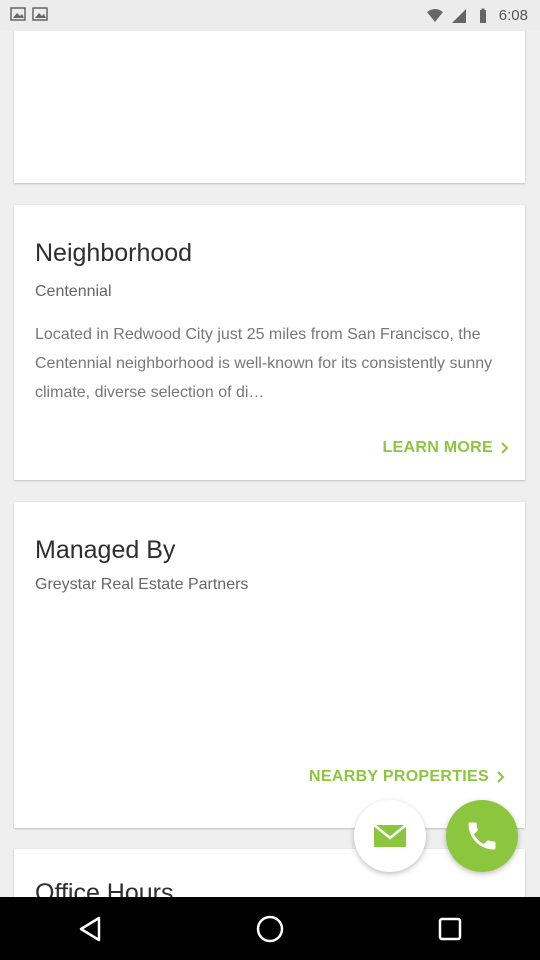  What do you see at coordinates (142, 584) in the screenshot?
I see `managed-by-company: Greystar Real Estate Partners` at bounding box center [142, 584].